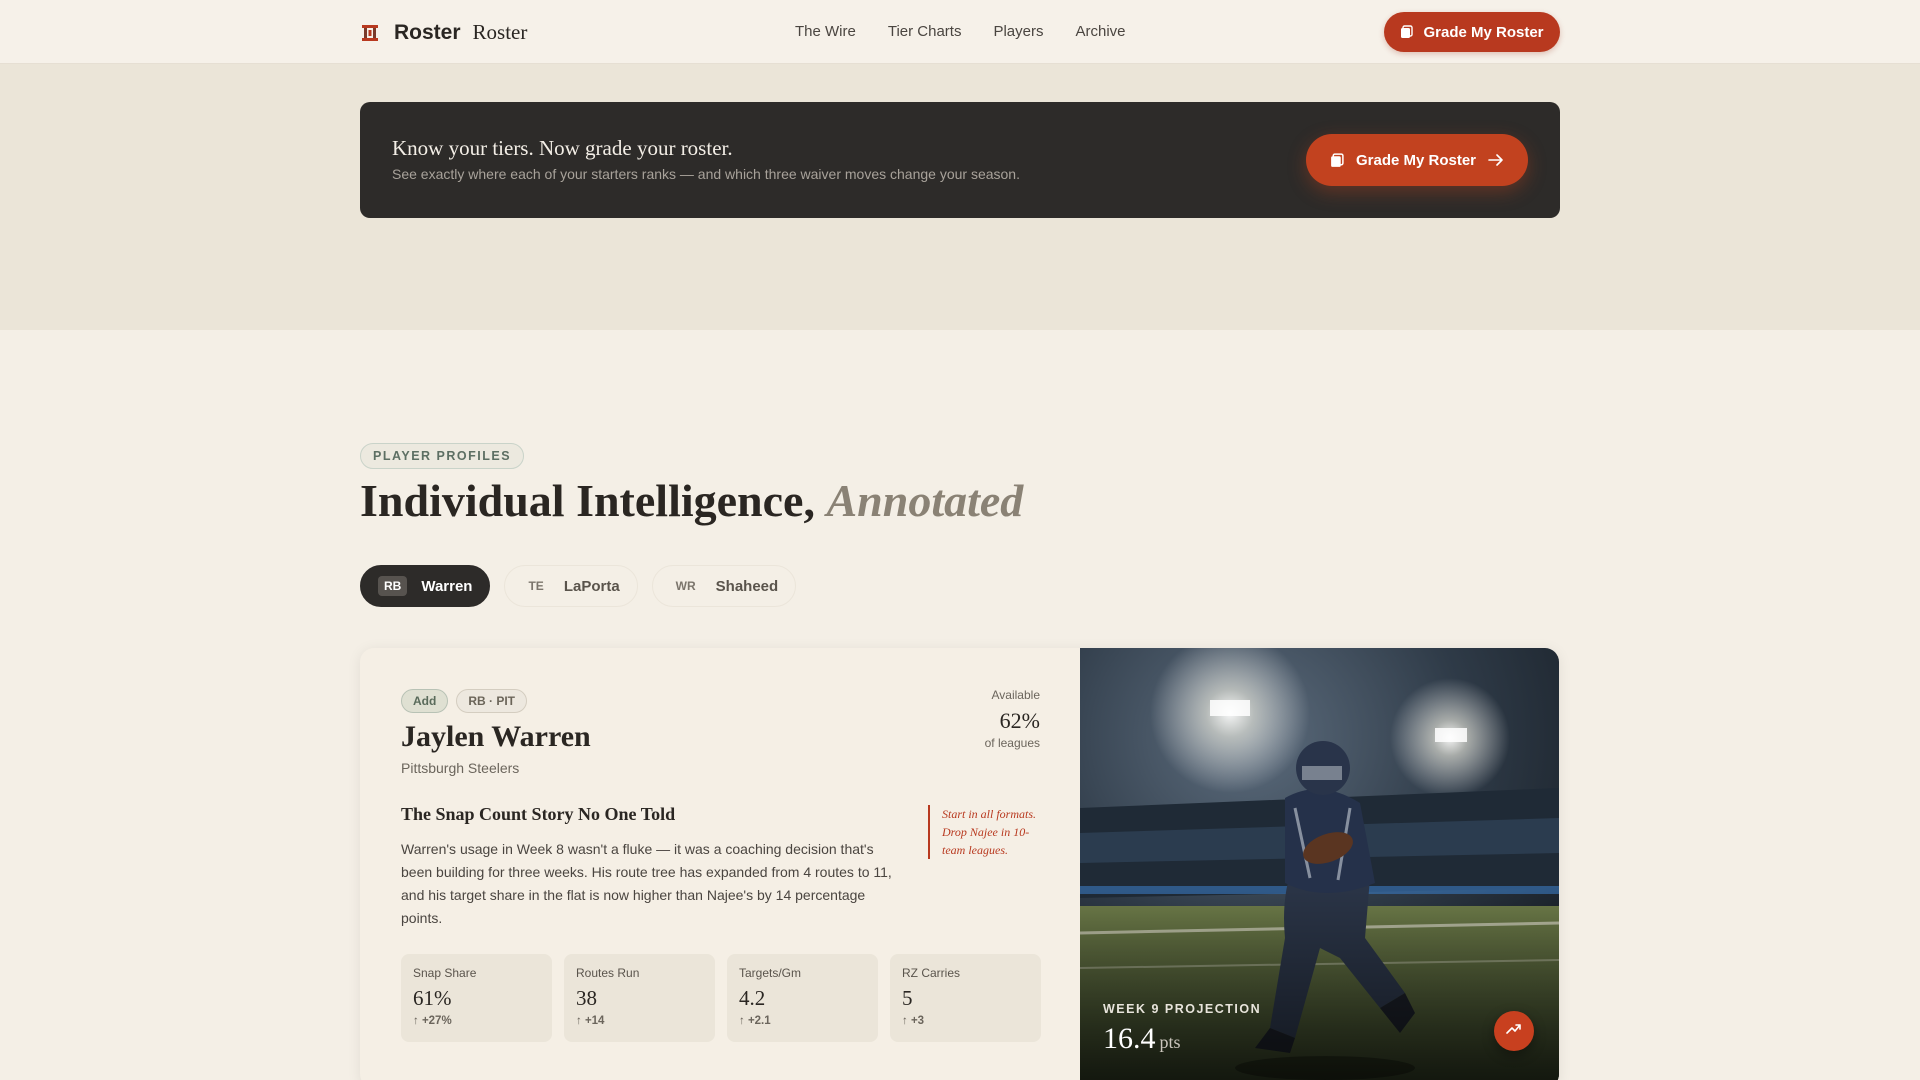 Image resolution: width=1920 pixels, height=1080 pixels. Describe the element at coordinates (491, 701) in the screenshot. I see `position-team-badge: RB · PIT` at that location.